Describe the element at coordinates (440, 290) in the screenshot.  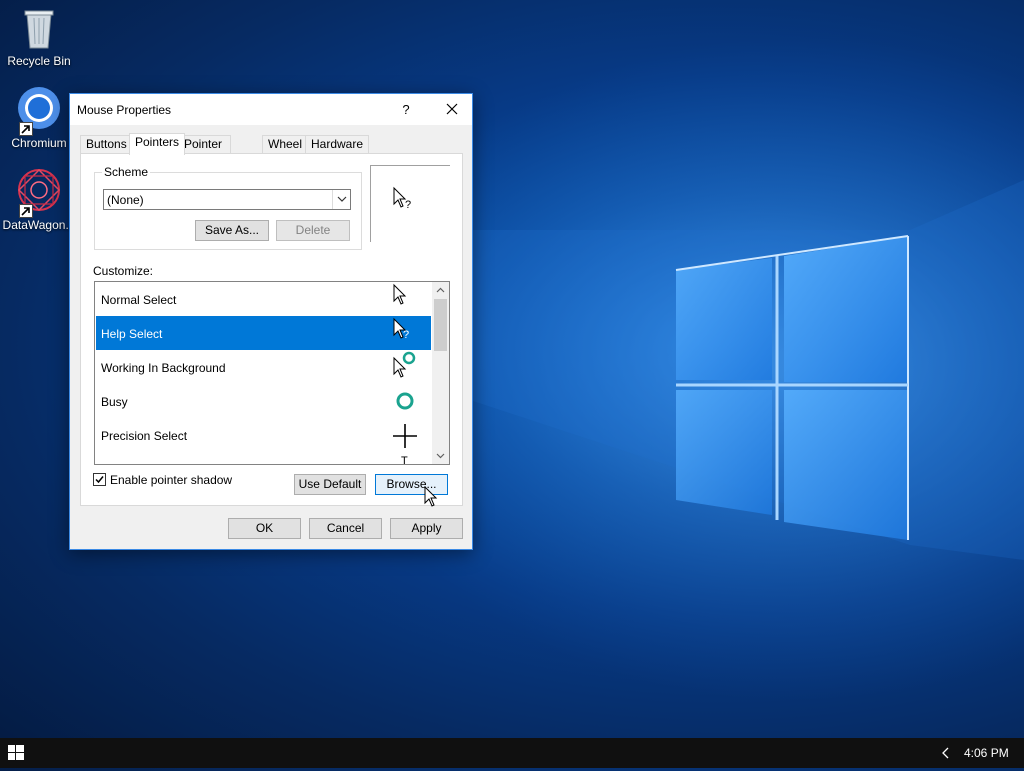
I see `chevron-up-icon` at that location.